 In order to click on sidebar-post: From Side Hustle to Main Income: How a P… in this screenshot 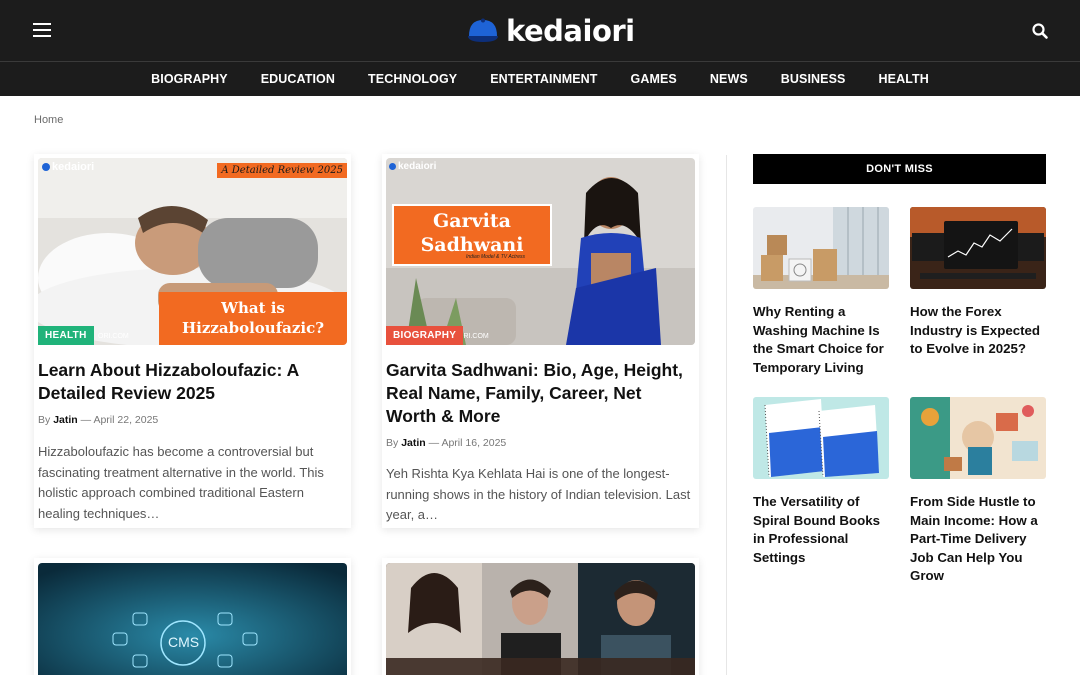, I will do `click(978, 491)`.